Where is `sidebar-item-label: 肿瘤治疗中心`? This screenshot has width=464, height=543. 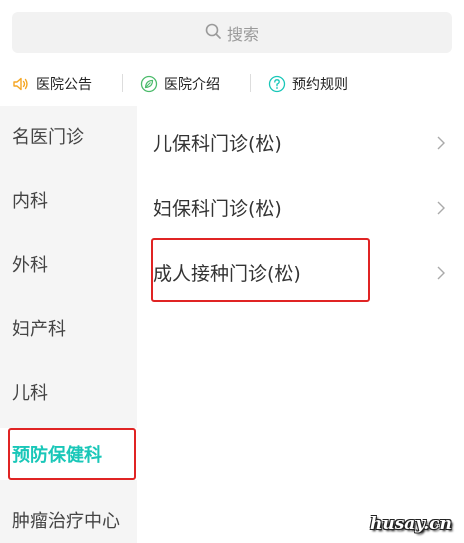 sidebar-item-label: 肿瘤治疗中心 is located at coordinates (66, 521).